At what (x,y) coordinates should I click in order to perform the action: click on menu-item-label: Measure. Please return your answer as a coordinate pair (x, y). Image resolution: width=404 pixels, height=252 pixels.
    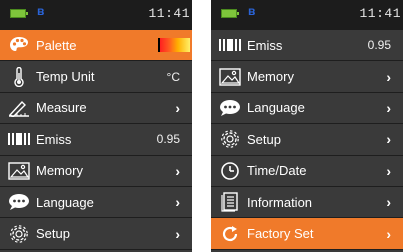
    Looking at the image, I should click on (61, 108).